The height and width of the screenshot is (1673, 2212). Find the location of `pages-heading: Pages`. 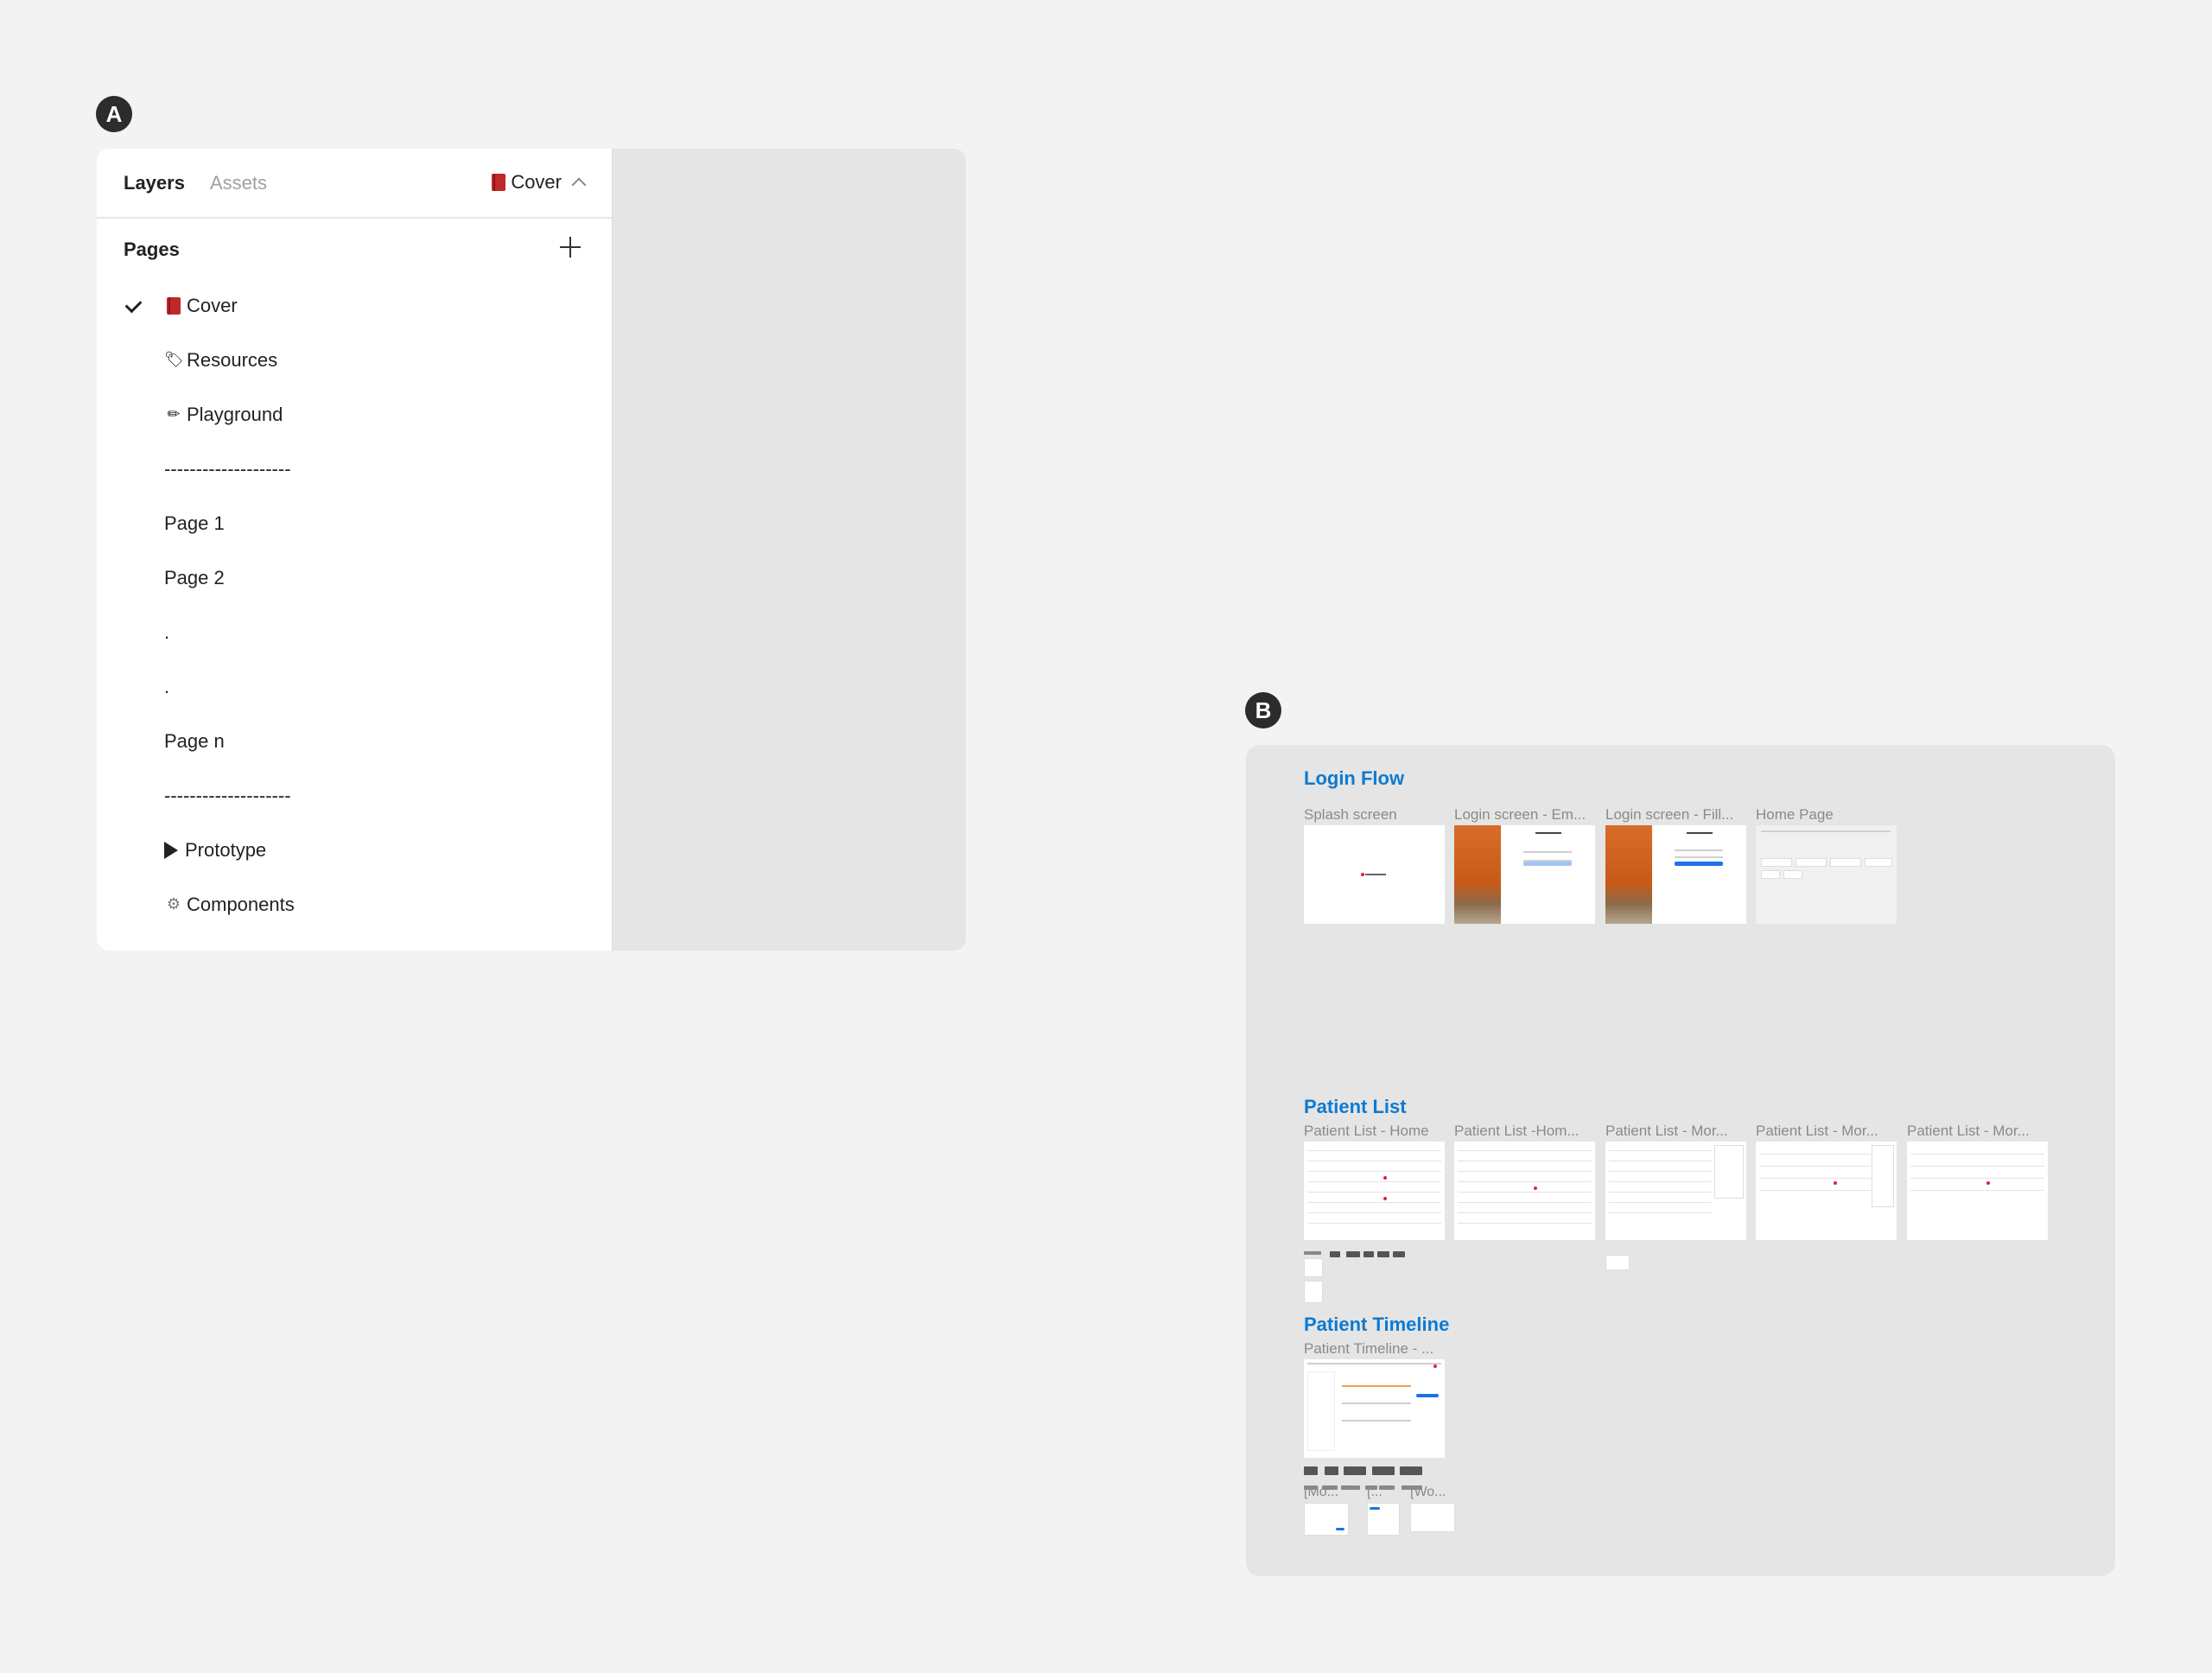

pages-heading: Pages is located at coordinates (152, 249).